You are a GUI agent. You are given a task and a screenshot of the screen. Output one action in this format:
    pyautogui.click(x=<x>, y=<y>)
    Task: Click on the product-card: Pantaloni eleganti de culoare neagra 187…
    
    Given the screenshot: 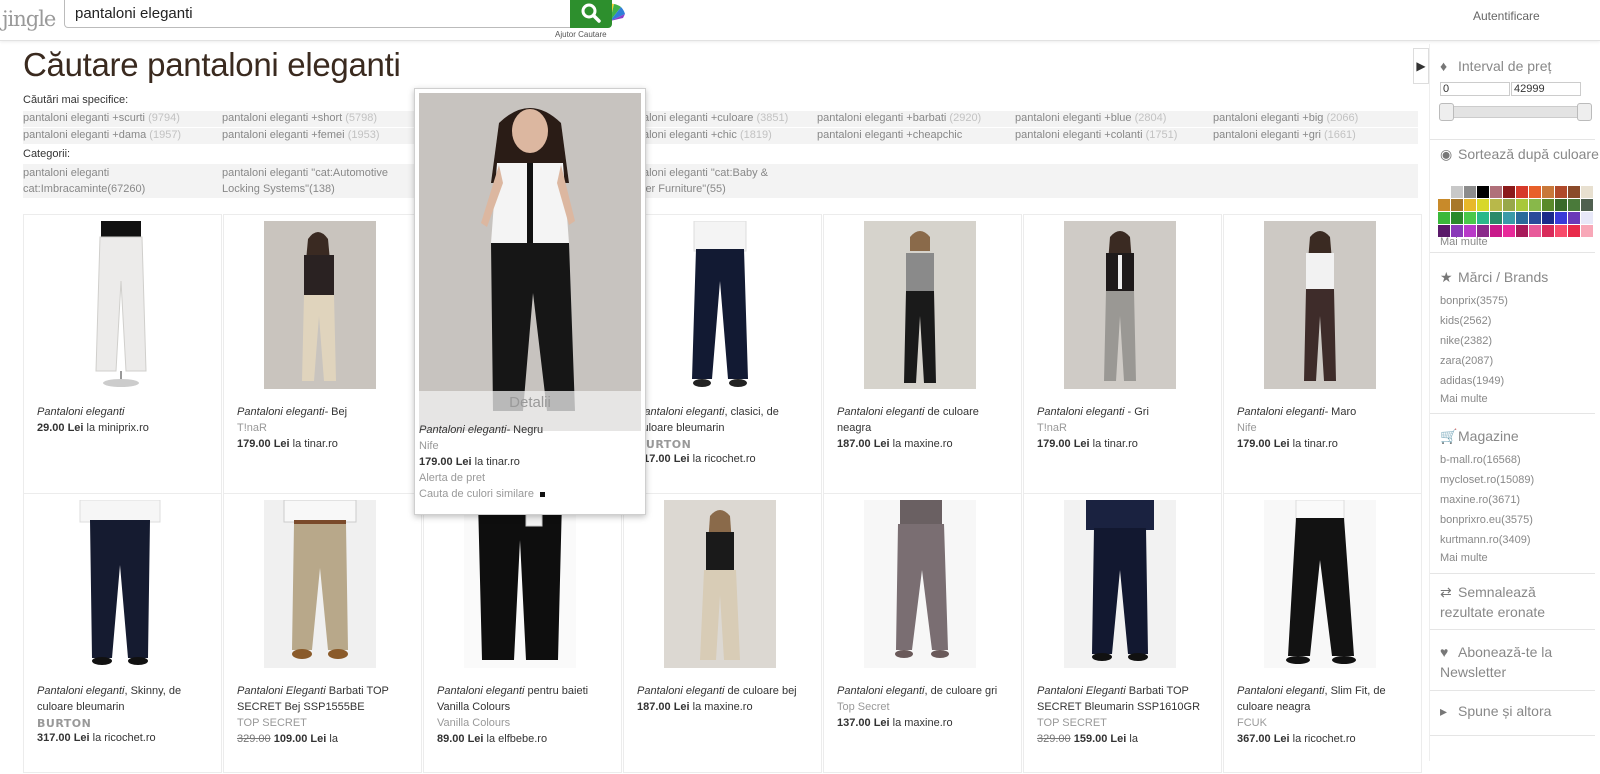 What is the action you would take?
    pyautogui.click(x=922, y=354)
    